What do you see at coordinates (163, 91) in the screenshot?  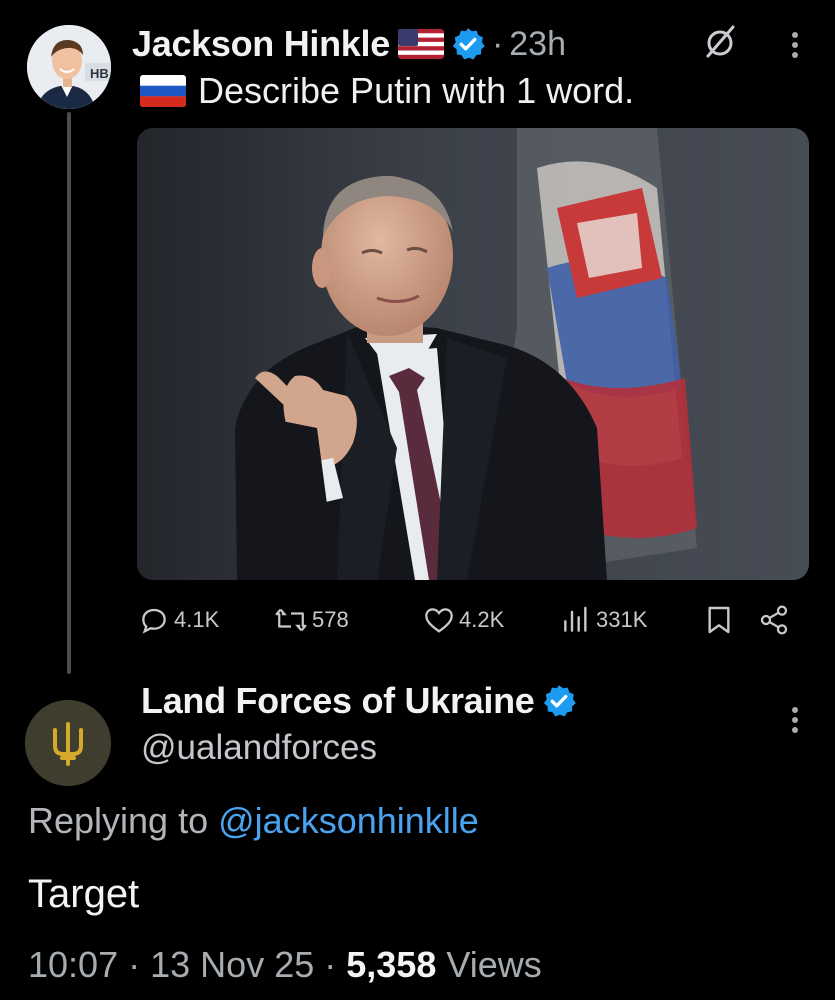 I see `russia-flag-icon` at bounding box center [163, 91].